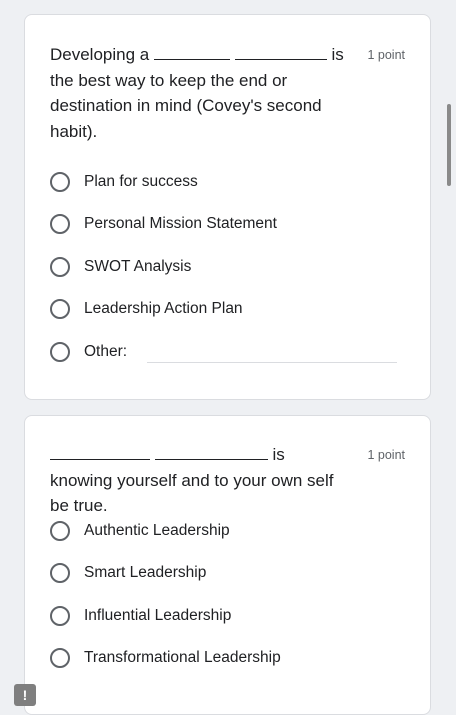 Image resolution: width=456 pixels, height=715 pixels. What do you see at coordinates (272, 362) in the screenshot?
I see `other-text-input` at bounding box center [272, 362].